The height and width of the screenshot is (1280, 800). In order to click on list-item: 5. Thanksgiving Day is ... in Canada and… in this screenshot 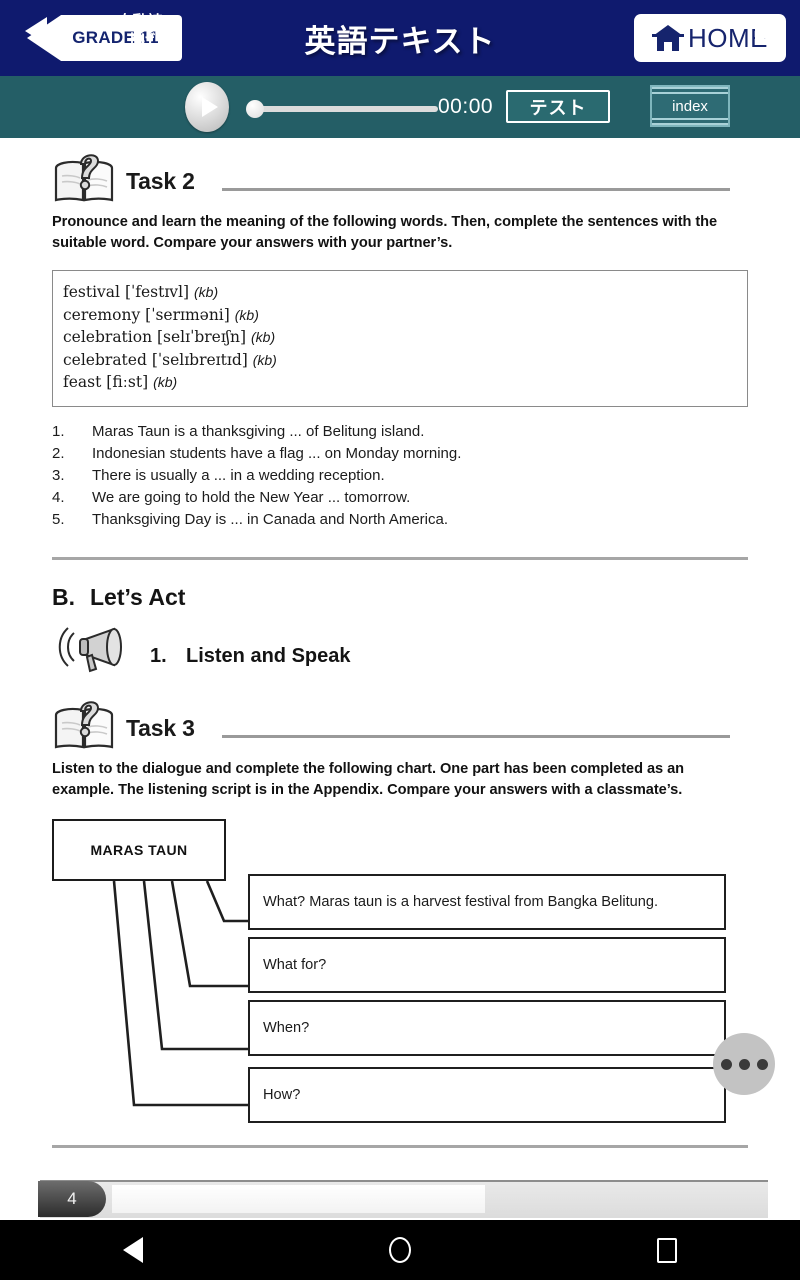, I will do `click(400, 520)`.